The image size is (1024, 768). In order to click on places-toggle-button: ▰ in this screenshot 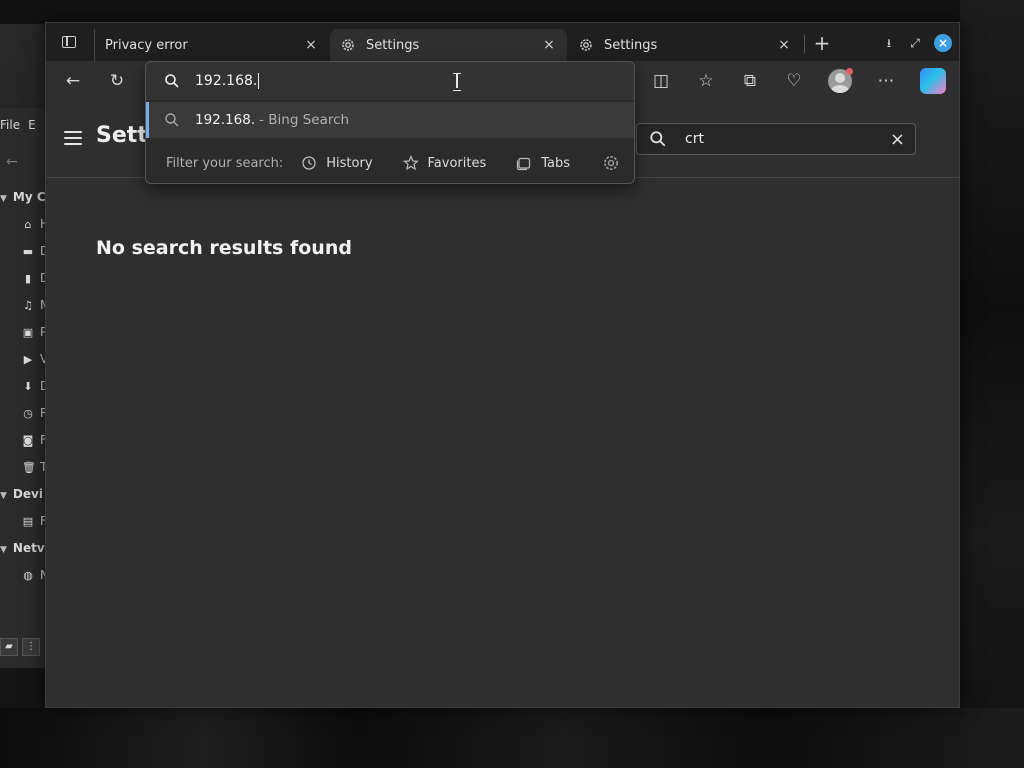, I will do `click(9, 647)`.